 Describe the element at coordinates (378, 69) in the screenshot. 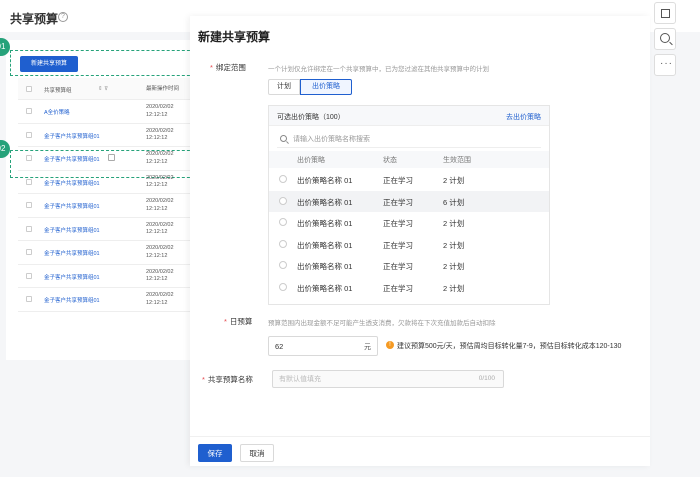

I see `bind-scope-hint: 一个计划仅允许绑定在一个共享预算中，已为您过滤在其他共享预算中的计划` at that location.